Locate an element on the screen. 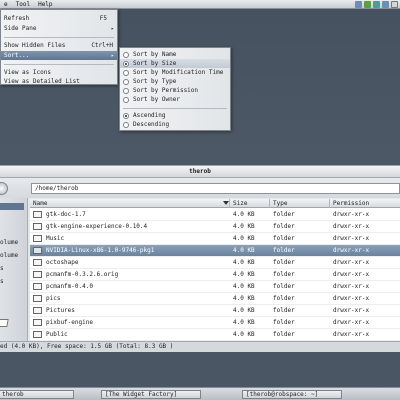 The width and height of the screenshot is (400, 400). file-name: octoshape is located at coordinates (62, 262).